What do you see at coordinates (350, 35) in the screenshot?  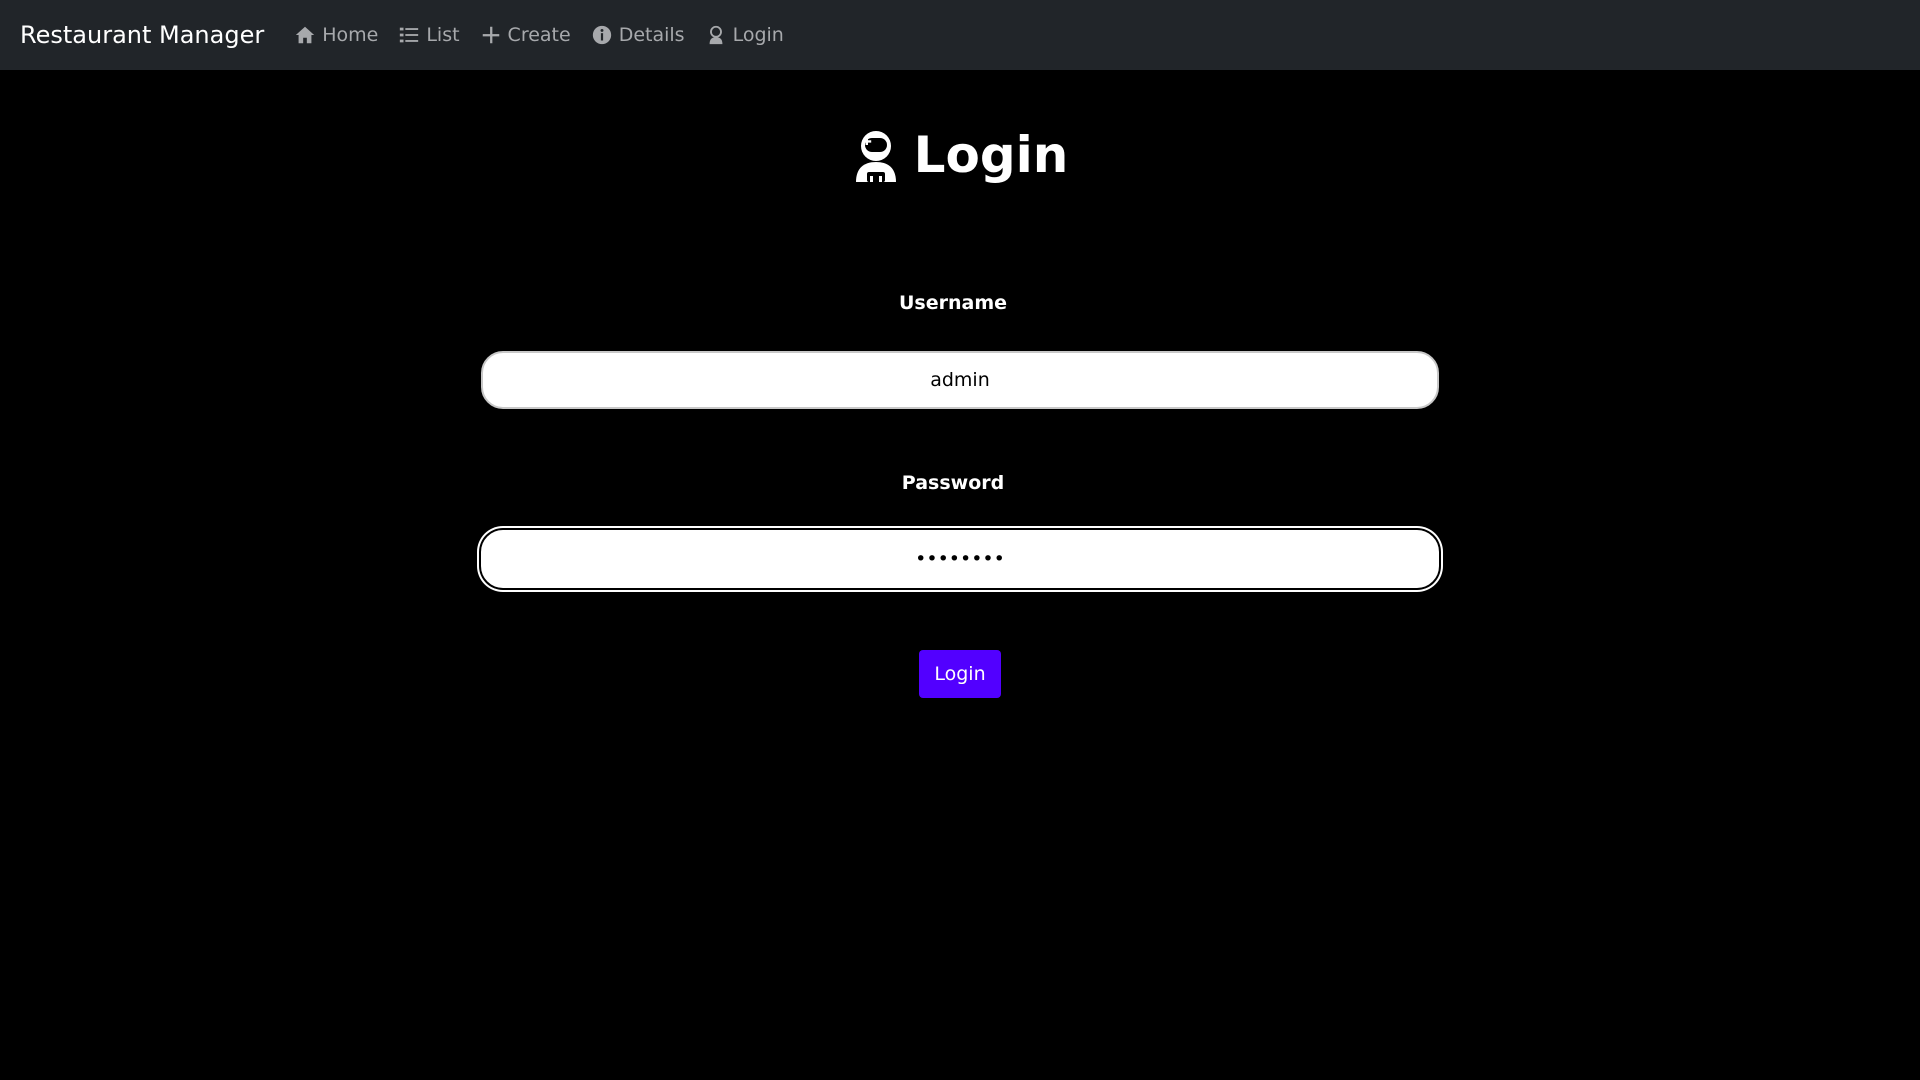 I see `nav-link-label: Home` at bounding box center [350, 35].